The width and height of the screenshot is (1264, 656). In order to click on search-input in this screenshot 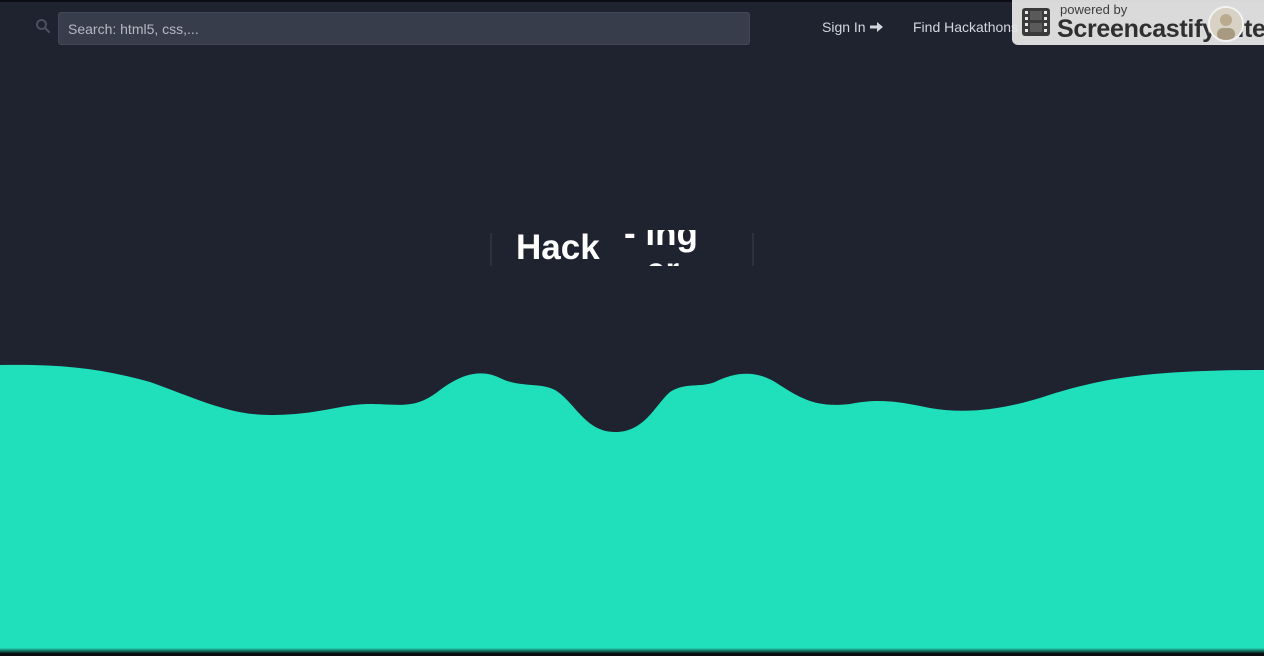, I will do `click(404, 28)`.